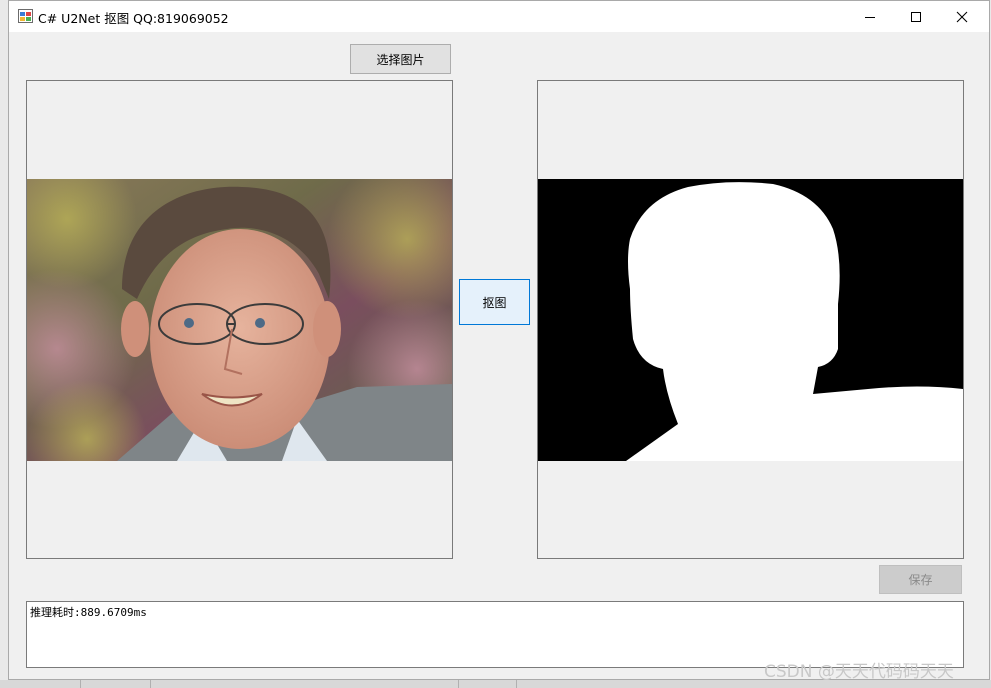 The height and width of the screenshot is (688, 991). I want to click on minimize-button, so click(870, 16).